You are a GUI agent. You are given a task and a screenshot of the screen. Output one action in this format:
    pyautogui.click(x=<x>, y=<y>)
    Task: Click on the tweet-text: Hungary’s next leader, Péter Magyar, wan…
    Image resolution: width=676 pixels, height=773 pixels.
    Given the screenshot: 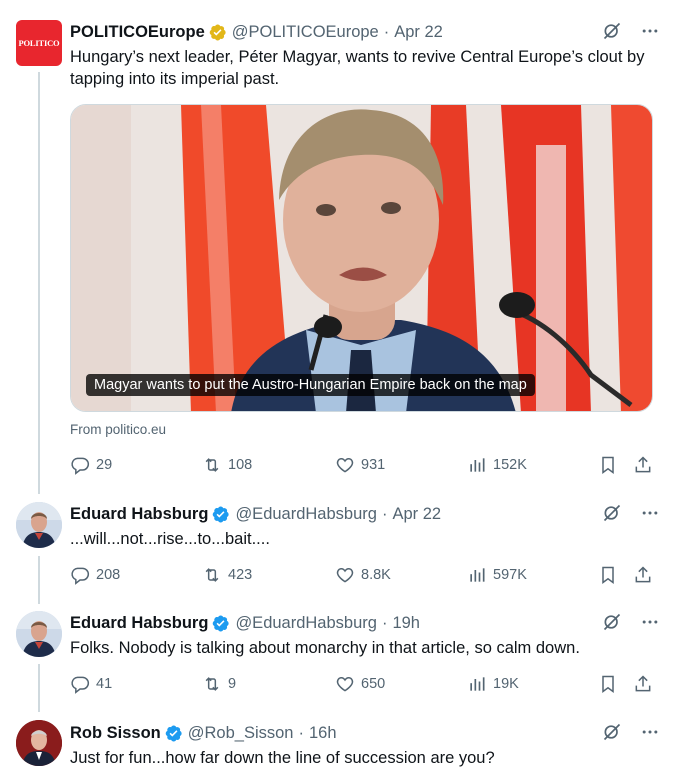 What is the action you would take?
    pyautogui.click(x=357, y=68)
    